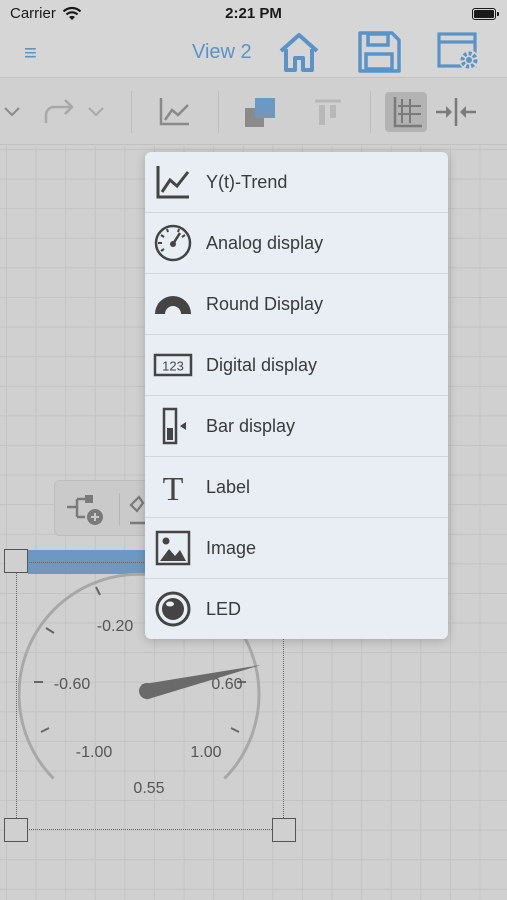  What do you see at coordinates (224, 609) in the screenshot?
I see `menu-item-label: LED` at bounding box center [224, 609].